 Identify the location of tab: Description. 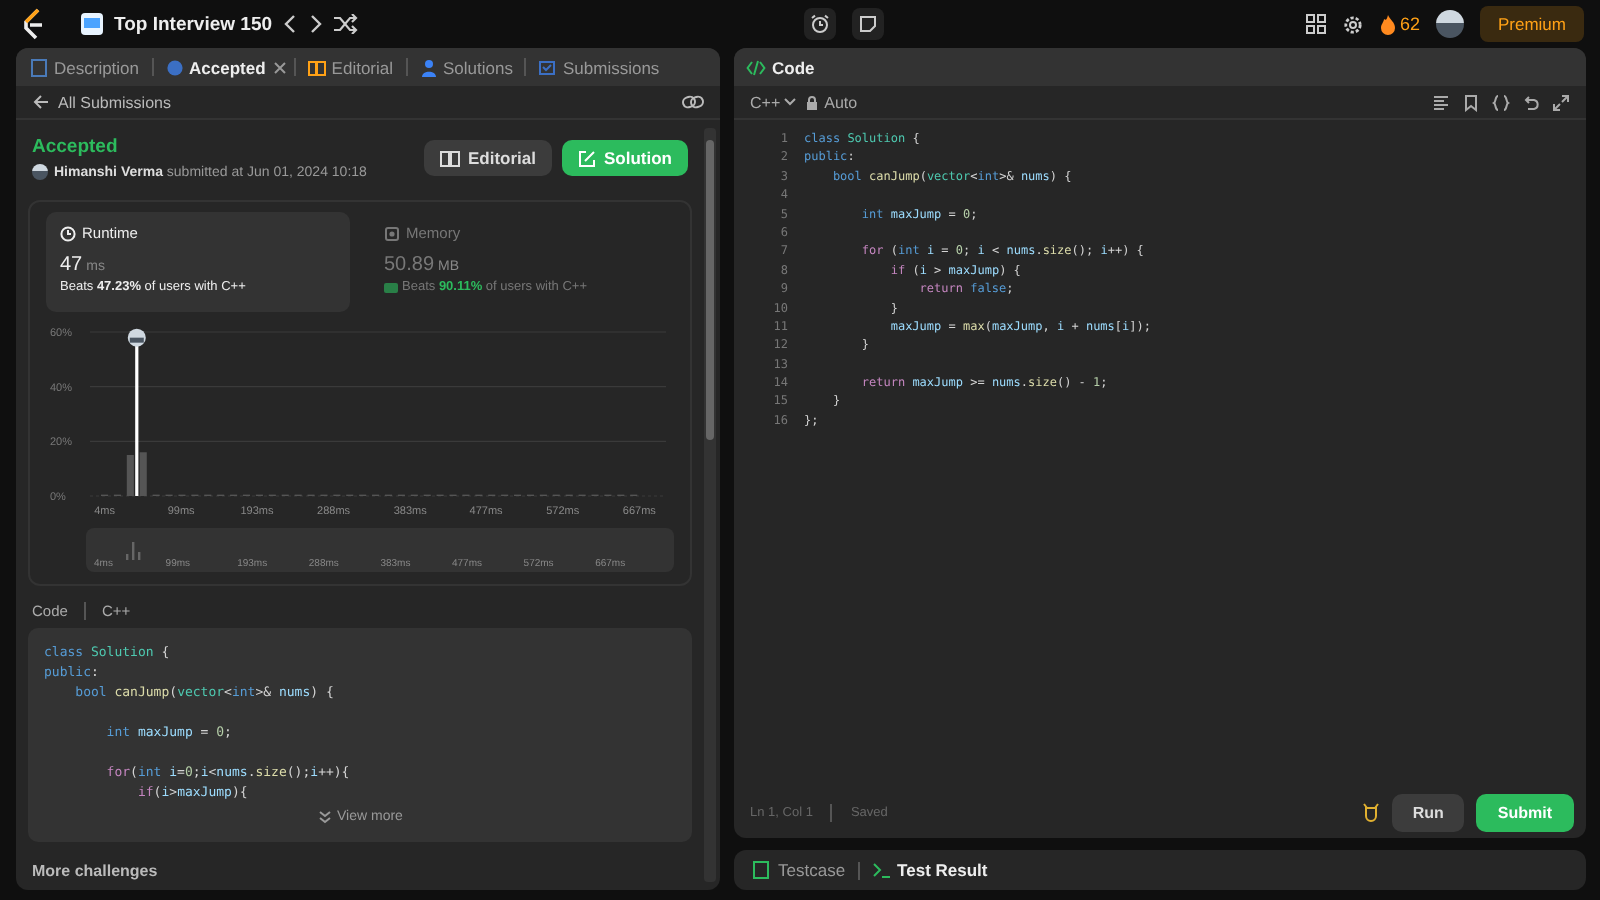
(85, 67).